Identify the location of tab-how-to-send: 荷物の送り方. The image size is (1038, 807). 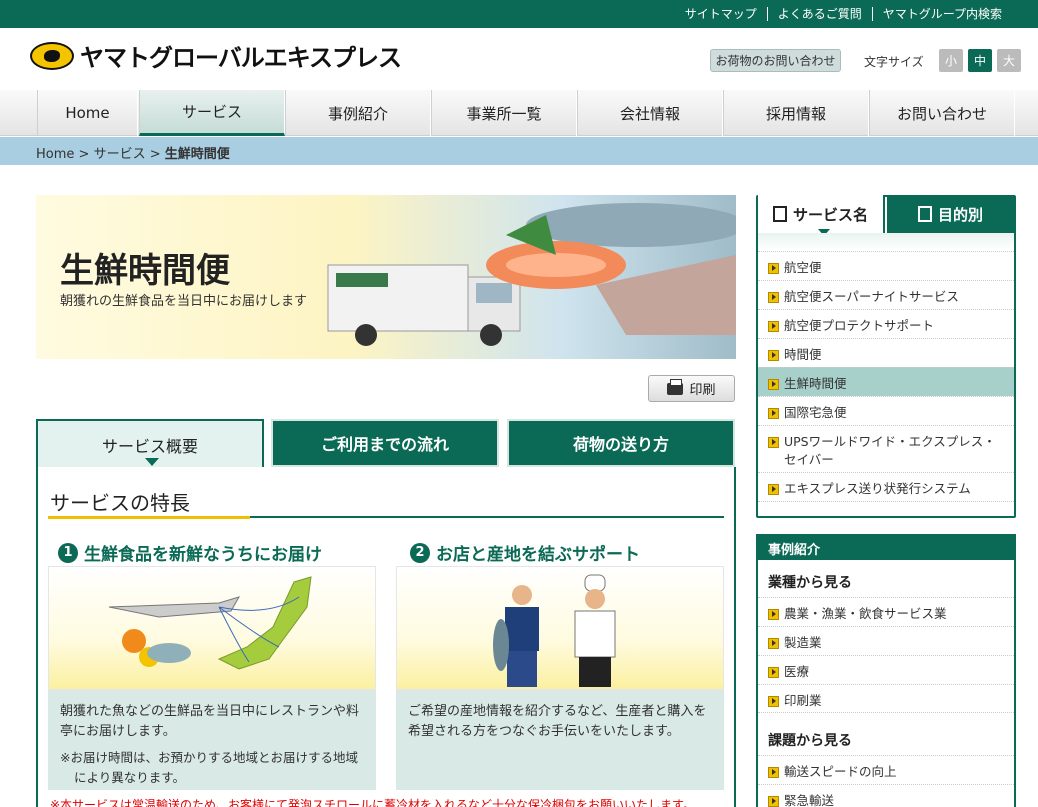
(621, 443).